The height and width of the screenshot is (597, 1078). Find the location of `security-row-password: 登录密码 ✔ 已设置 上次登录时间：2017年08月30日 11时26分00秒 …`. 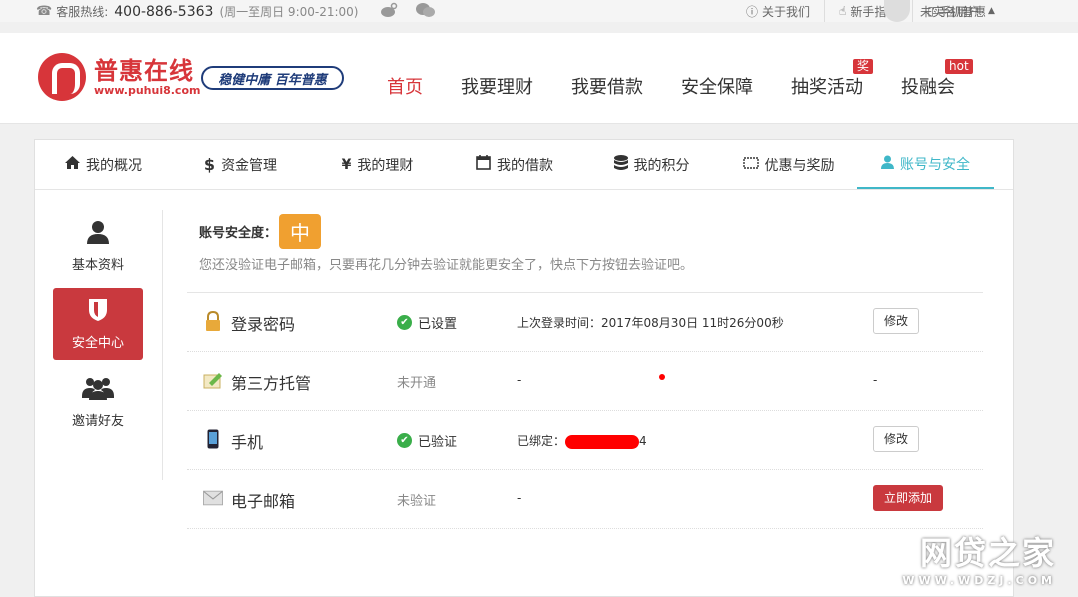

security-row-password: 登录密码 ✔ 已设置 上次登录时间：2017年08月30日 11时26分00秒 … is located at coordinates (585, 322).